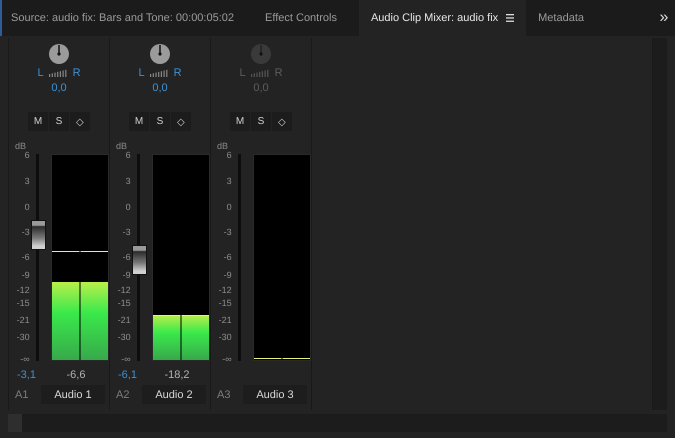  What do you see at coordinates (73, 394) in the screenshot?
I see `track-name: Audio 1` at bounding box center [73, 394].